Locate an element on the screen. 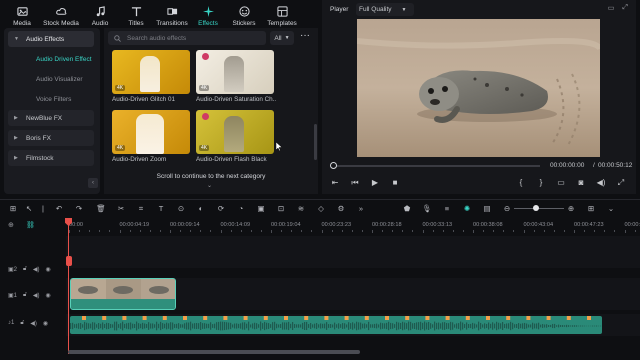  more-options-icon: ··· is located at coordinates (305, 38).